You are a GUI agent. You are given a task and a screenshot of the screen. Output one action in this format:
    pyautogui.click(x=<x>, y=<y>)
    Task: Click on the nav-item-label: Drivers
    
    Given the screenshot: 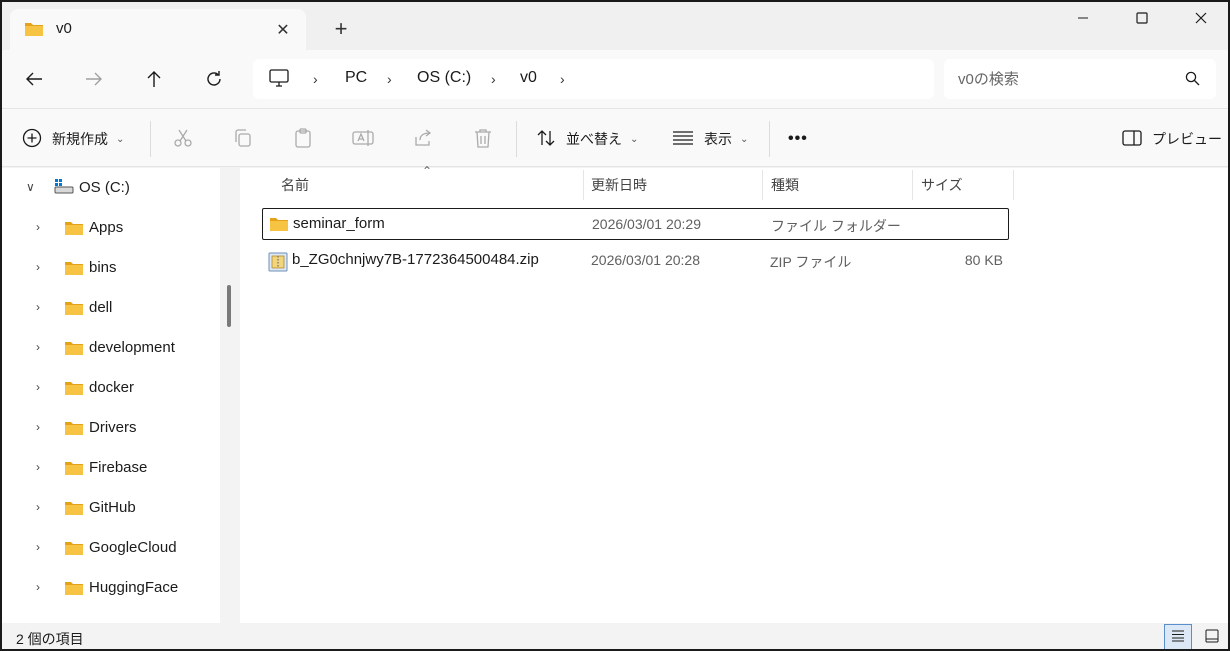 What is the action you would take?
    pyautogui.click(x=113, y=427)
    